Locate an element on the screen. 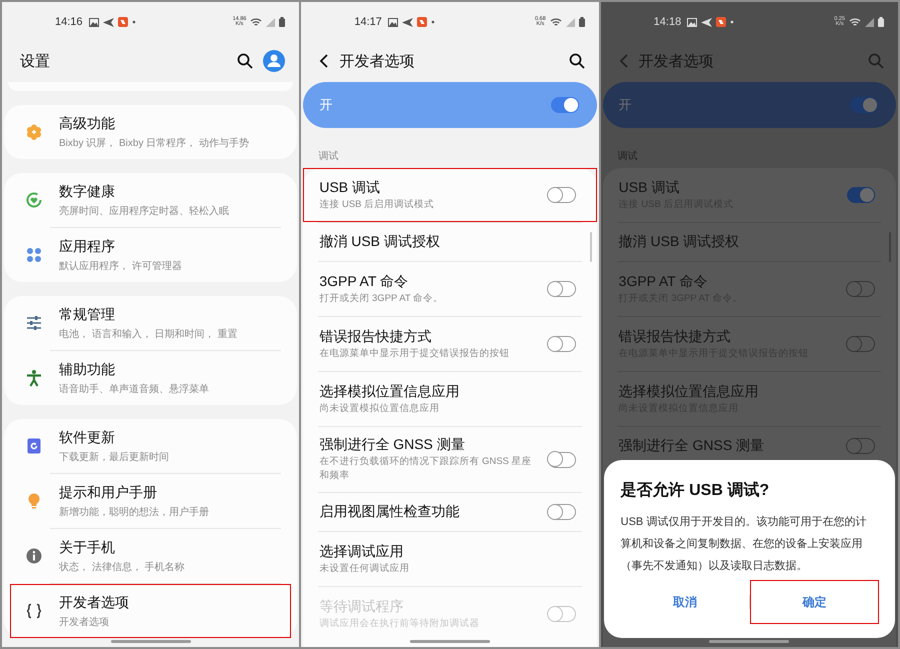 Image resolution: width=900 pixels, height=649 pixels. update-icon is located at coordinates (34, 446).